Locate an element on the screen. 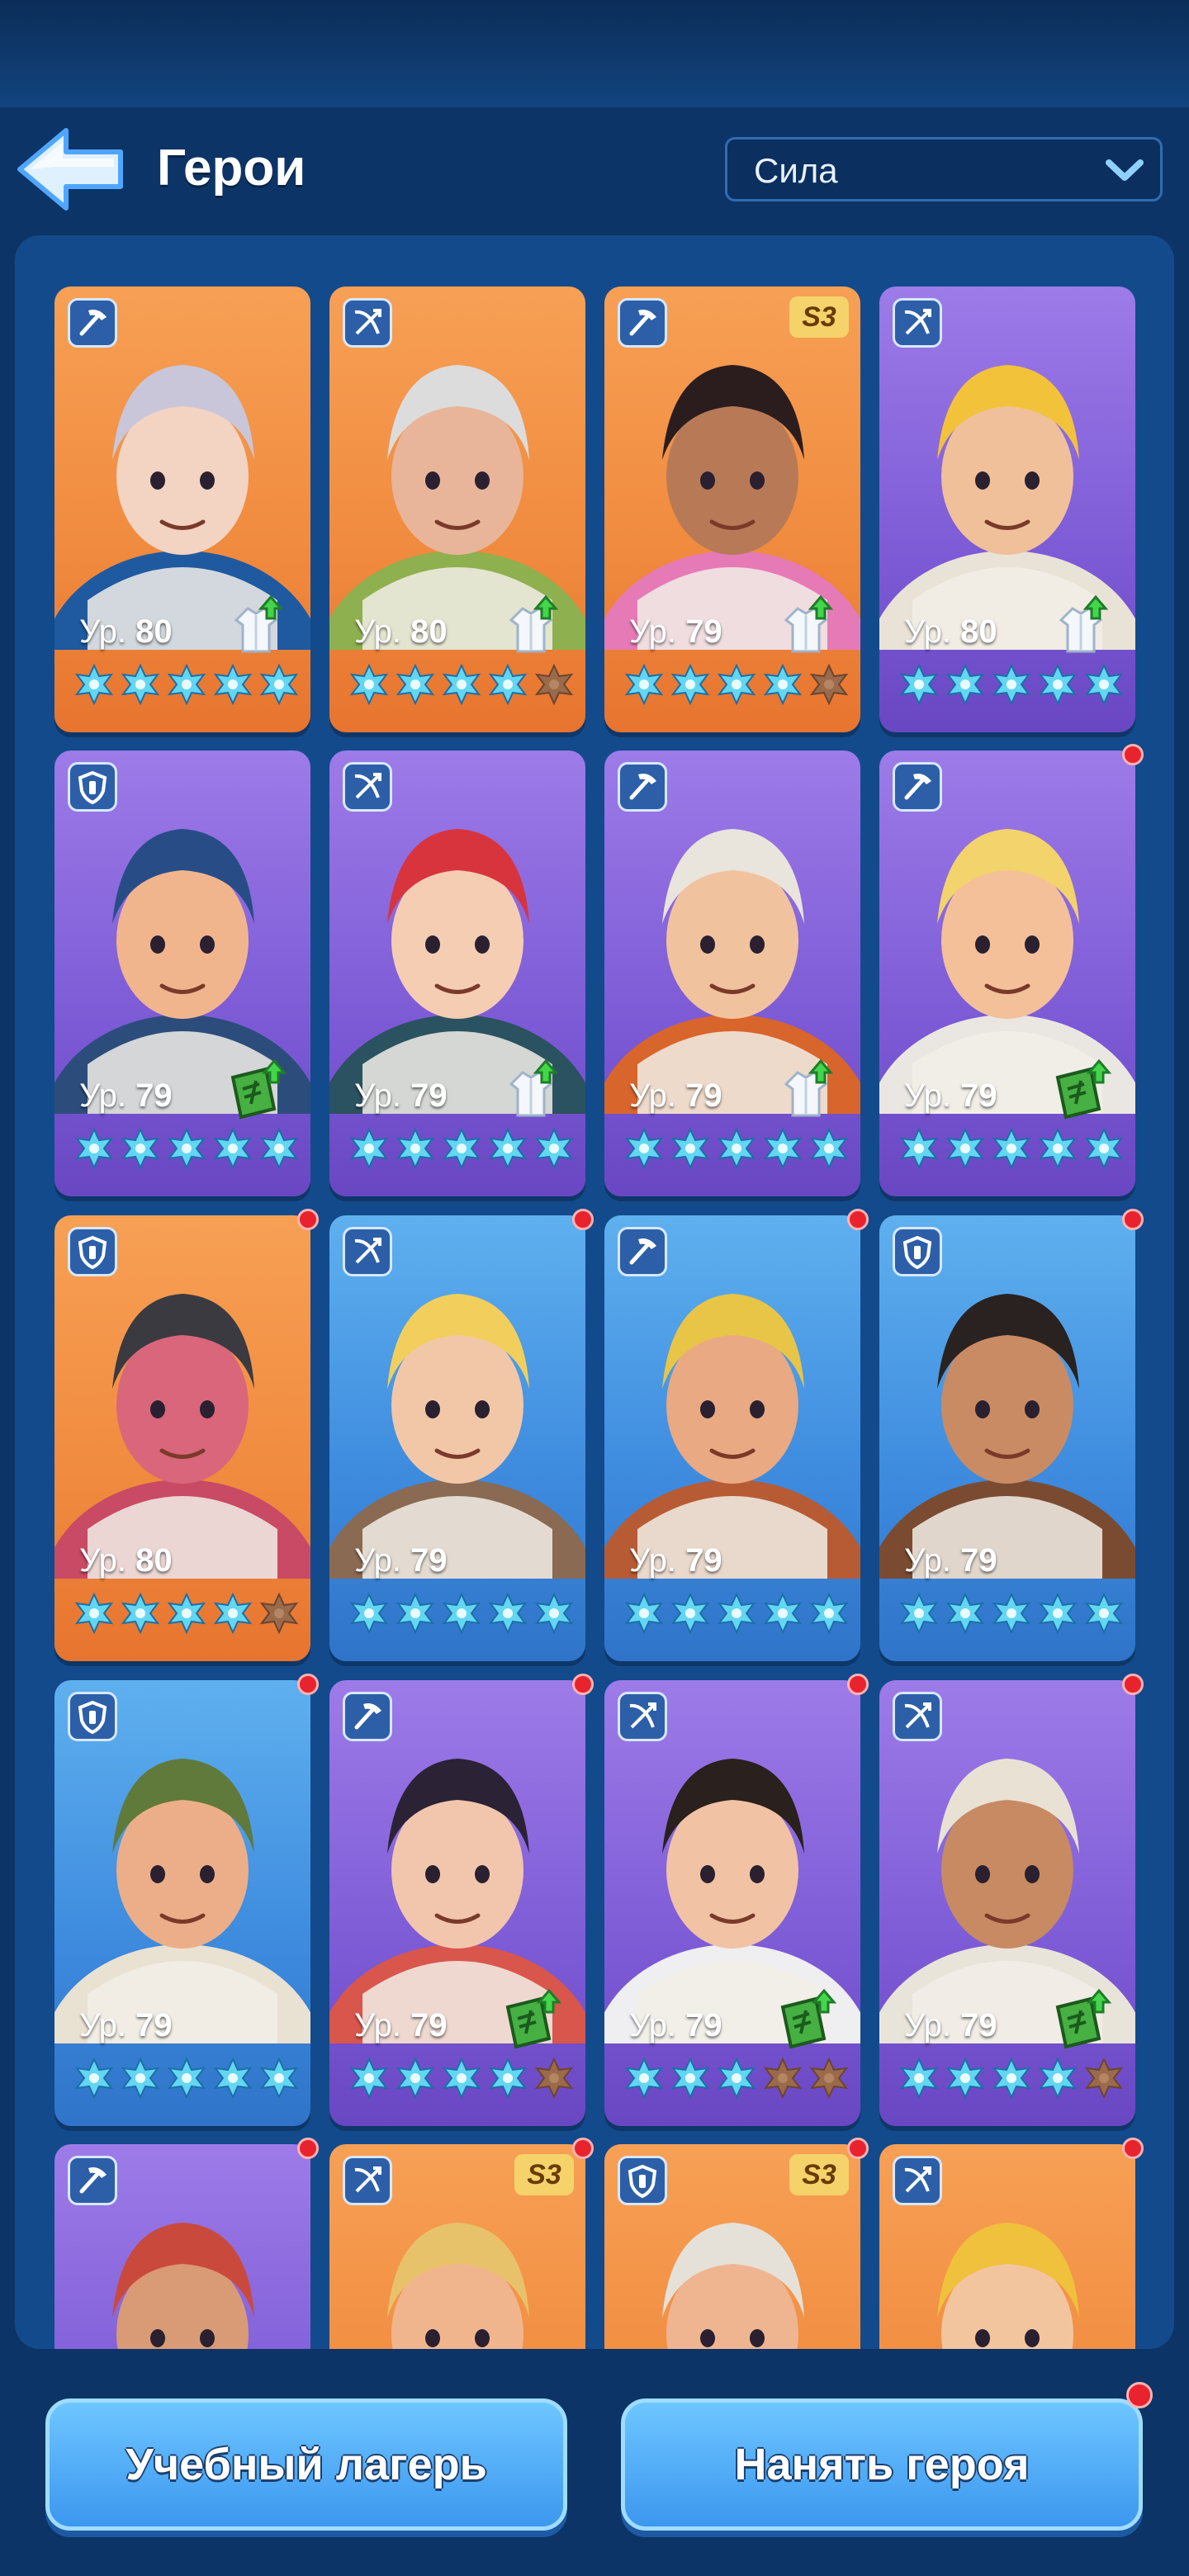  back-arrow-icon is located at coordinates (70, 169).